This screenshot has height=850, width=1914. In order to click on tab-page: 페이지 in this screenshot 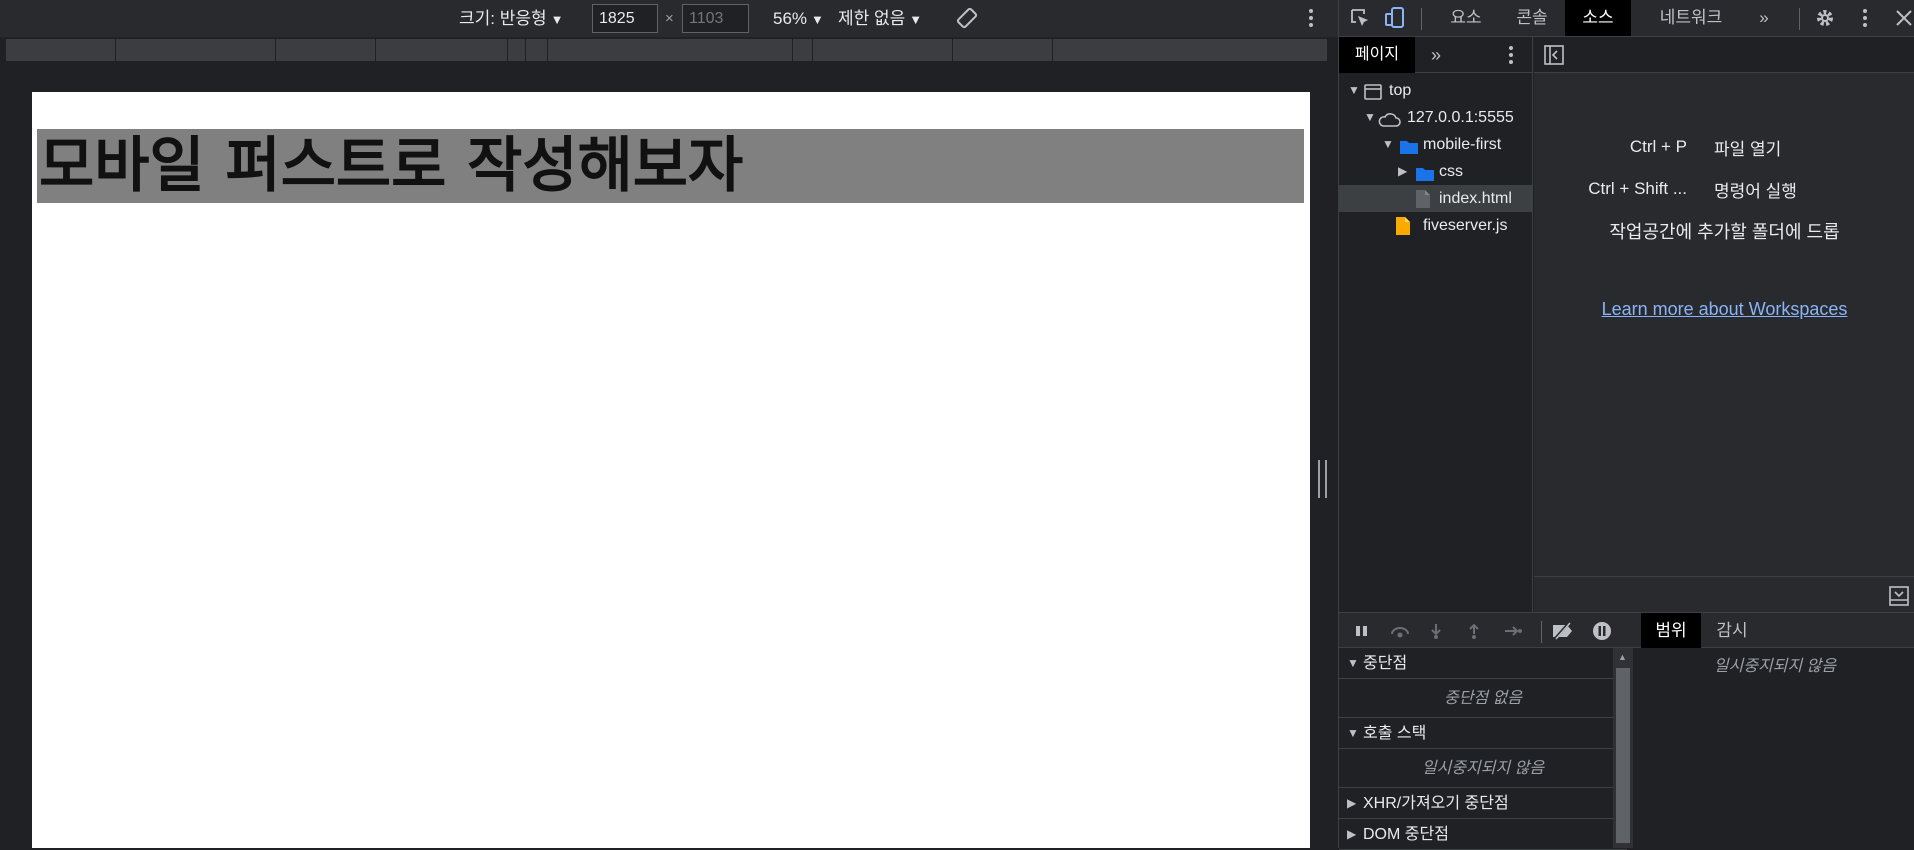, I will do `click(1377, 55)`.